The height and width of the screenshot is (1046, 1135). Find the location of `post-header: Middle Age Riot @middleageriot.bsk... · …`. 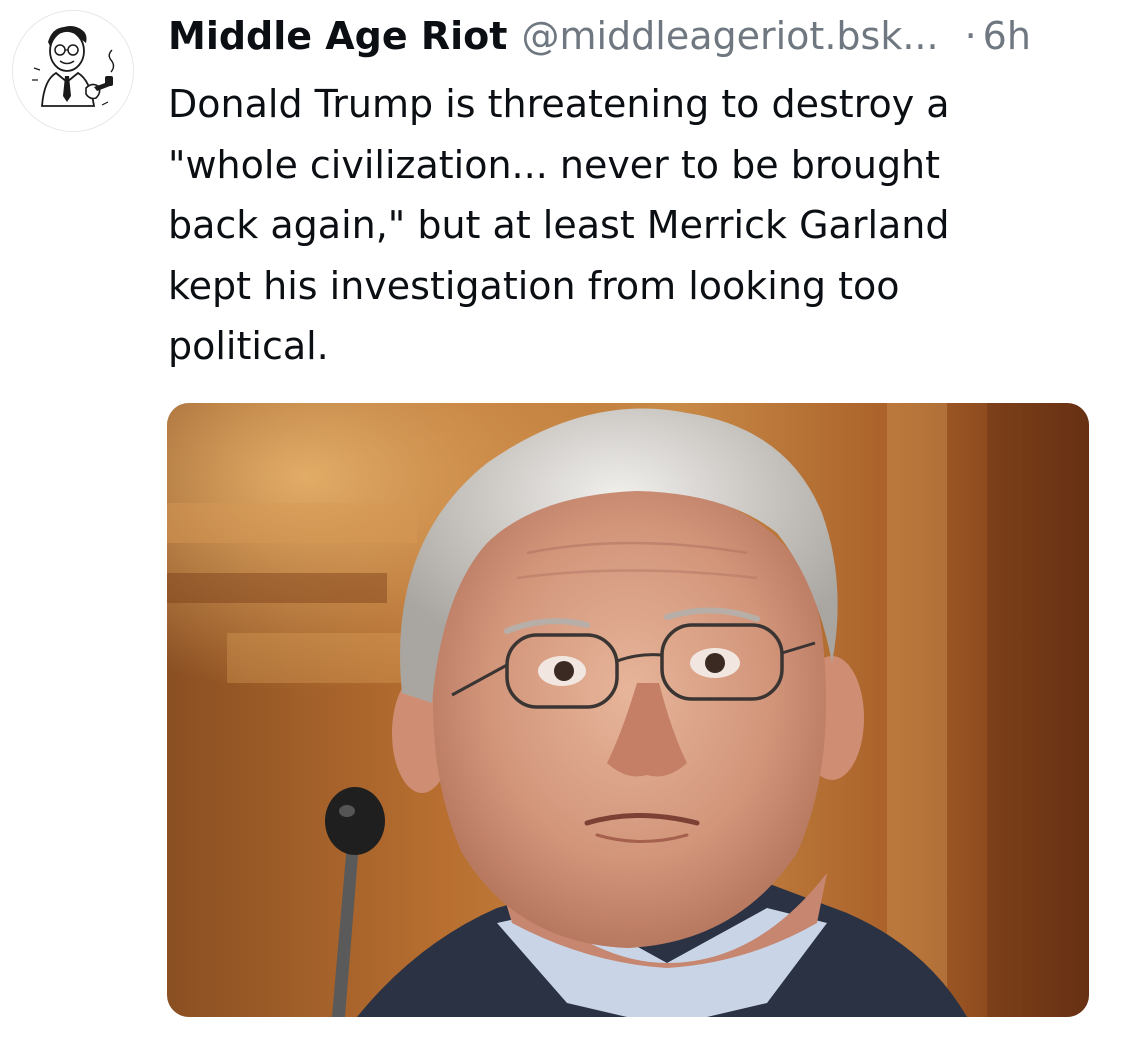

post-header: Middle Age Riot @middleageriot.bsk... · … is located at coordinates (638, 36).